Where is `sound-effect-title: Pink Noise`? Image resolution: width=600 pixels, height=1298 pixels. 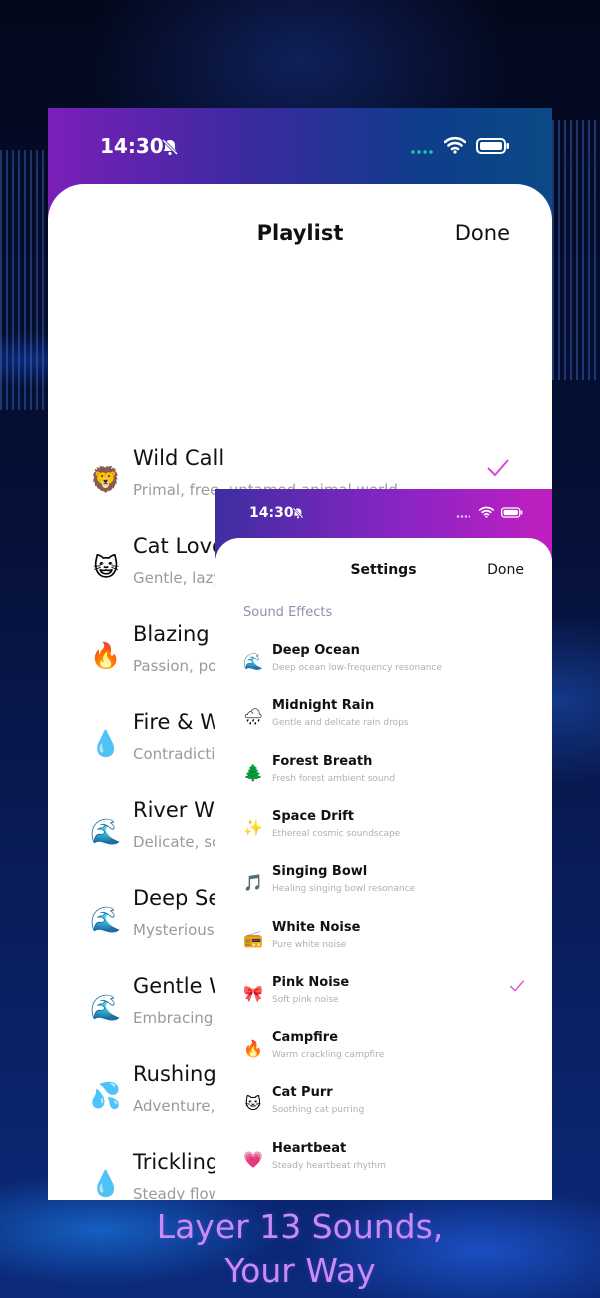
sound-effect-title: Pink Noise is located at coordinates (311, 982).